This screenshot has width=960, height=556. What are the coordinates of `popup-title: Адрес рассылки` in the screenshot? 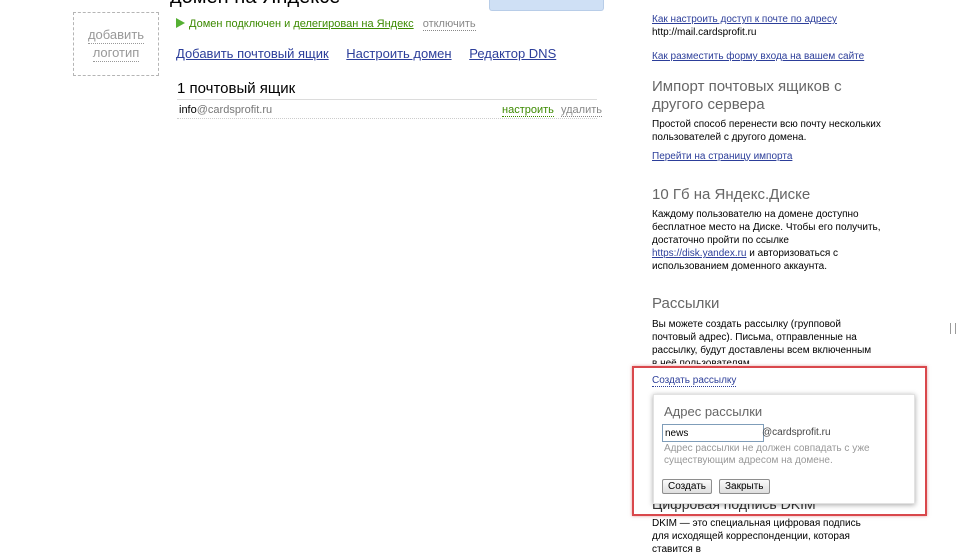 It's located at (713, 411).